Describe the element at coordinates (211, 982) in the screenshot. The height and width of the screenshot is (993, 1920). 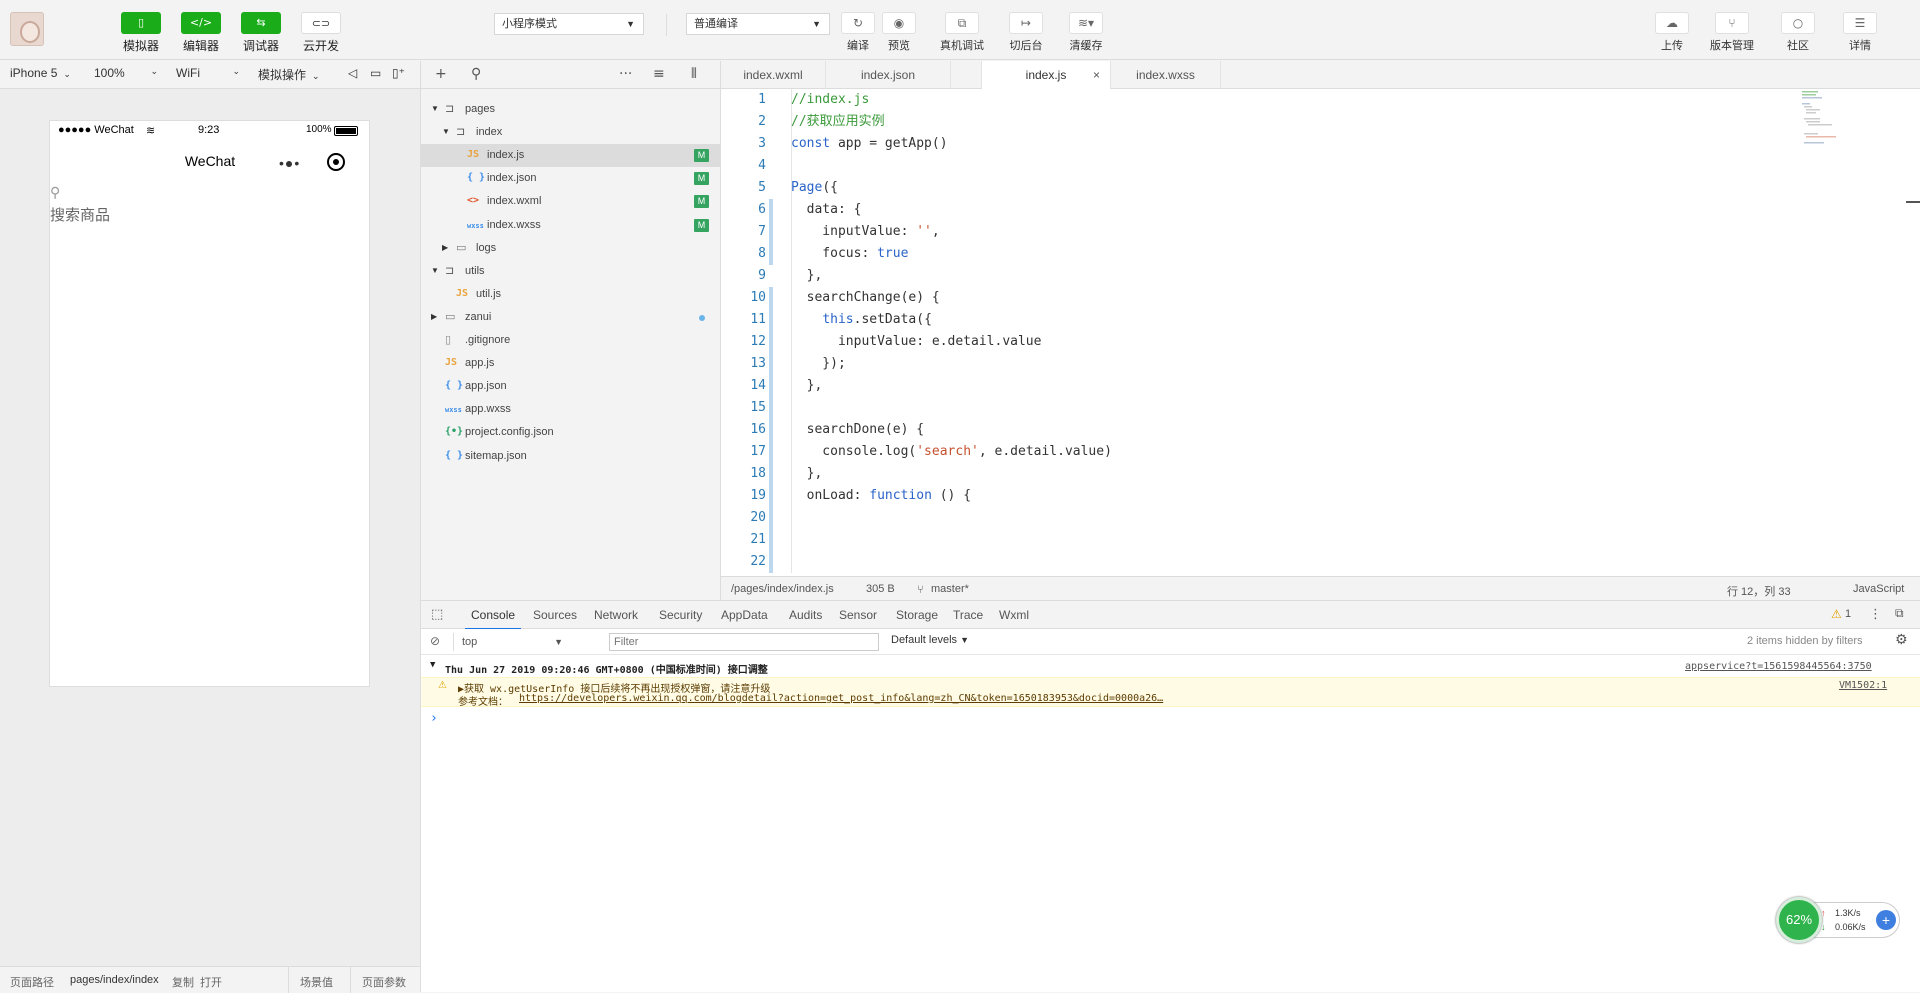
I see `open-link: 打开` at that location.